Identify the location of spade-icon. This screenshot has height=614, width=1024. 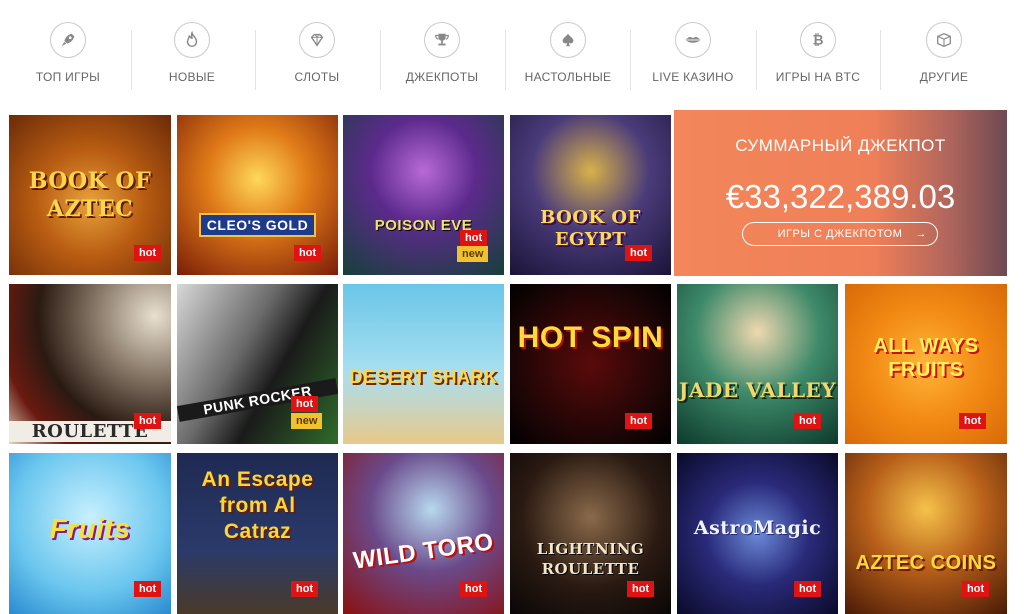
(568, 40).